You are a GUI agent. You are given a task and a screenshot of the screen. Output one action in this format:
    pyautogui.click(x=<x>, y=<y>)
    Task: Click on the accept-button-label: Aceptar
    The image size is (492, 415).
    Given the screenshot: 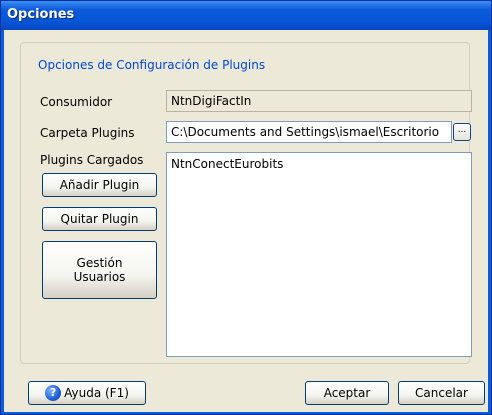 What is the action you would take?
    pyautogui.click(x=347, y=393)
    